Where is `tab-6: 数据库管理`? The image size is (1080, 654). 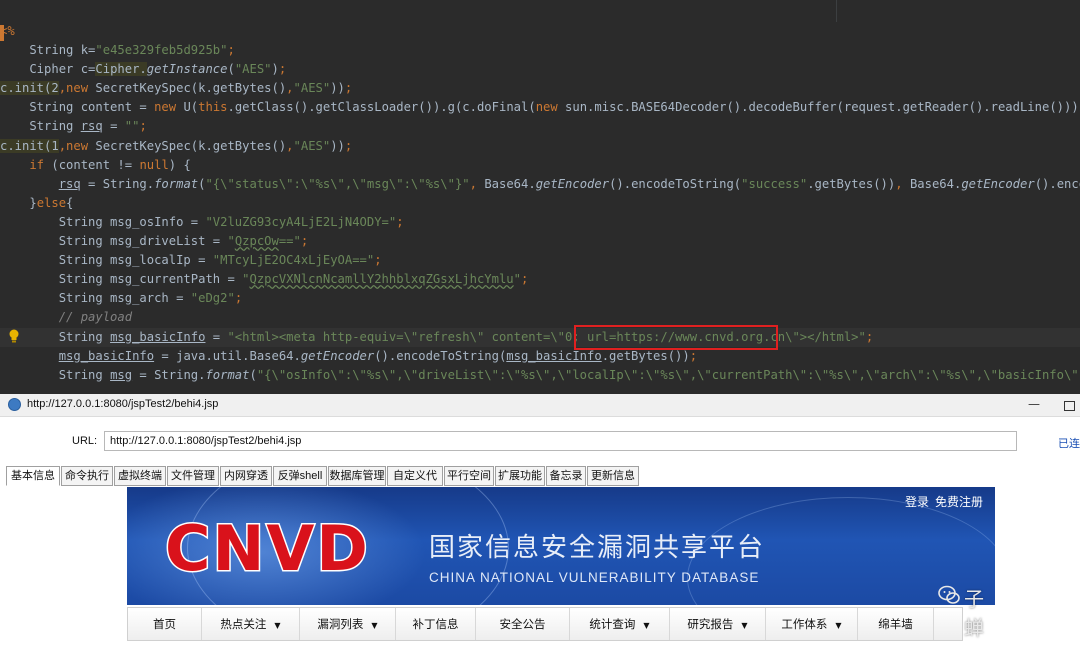 tab-6: 数据库管理 is located at coordinates (357, 476).